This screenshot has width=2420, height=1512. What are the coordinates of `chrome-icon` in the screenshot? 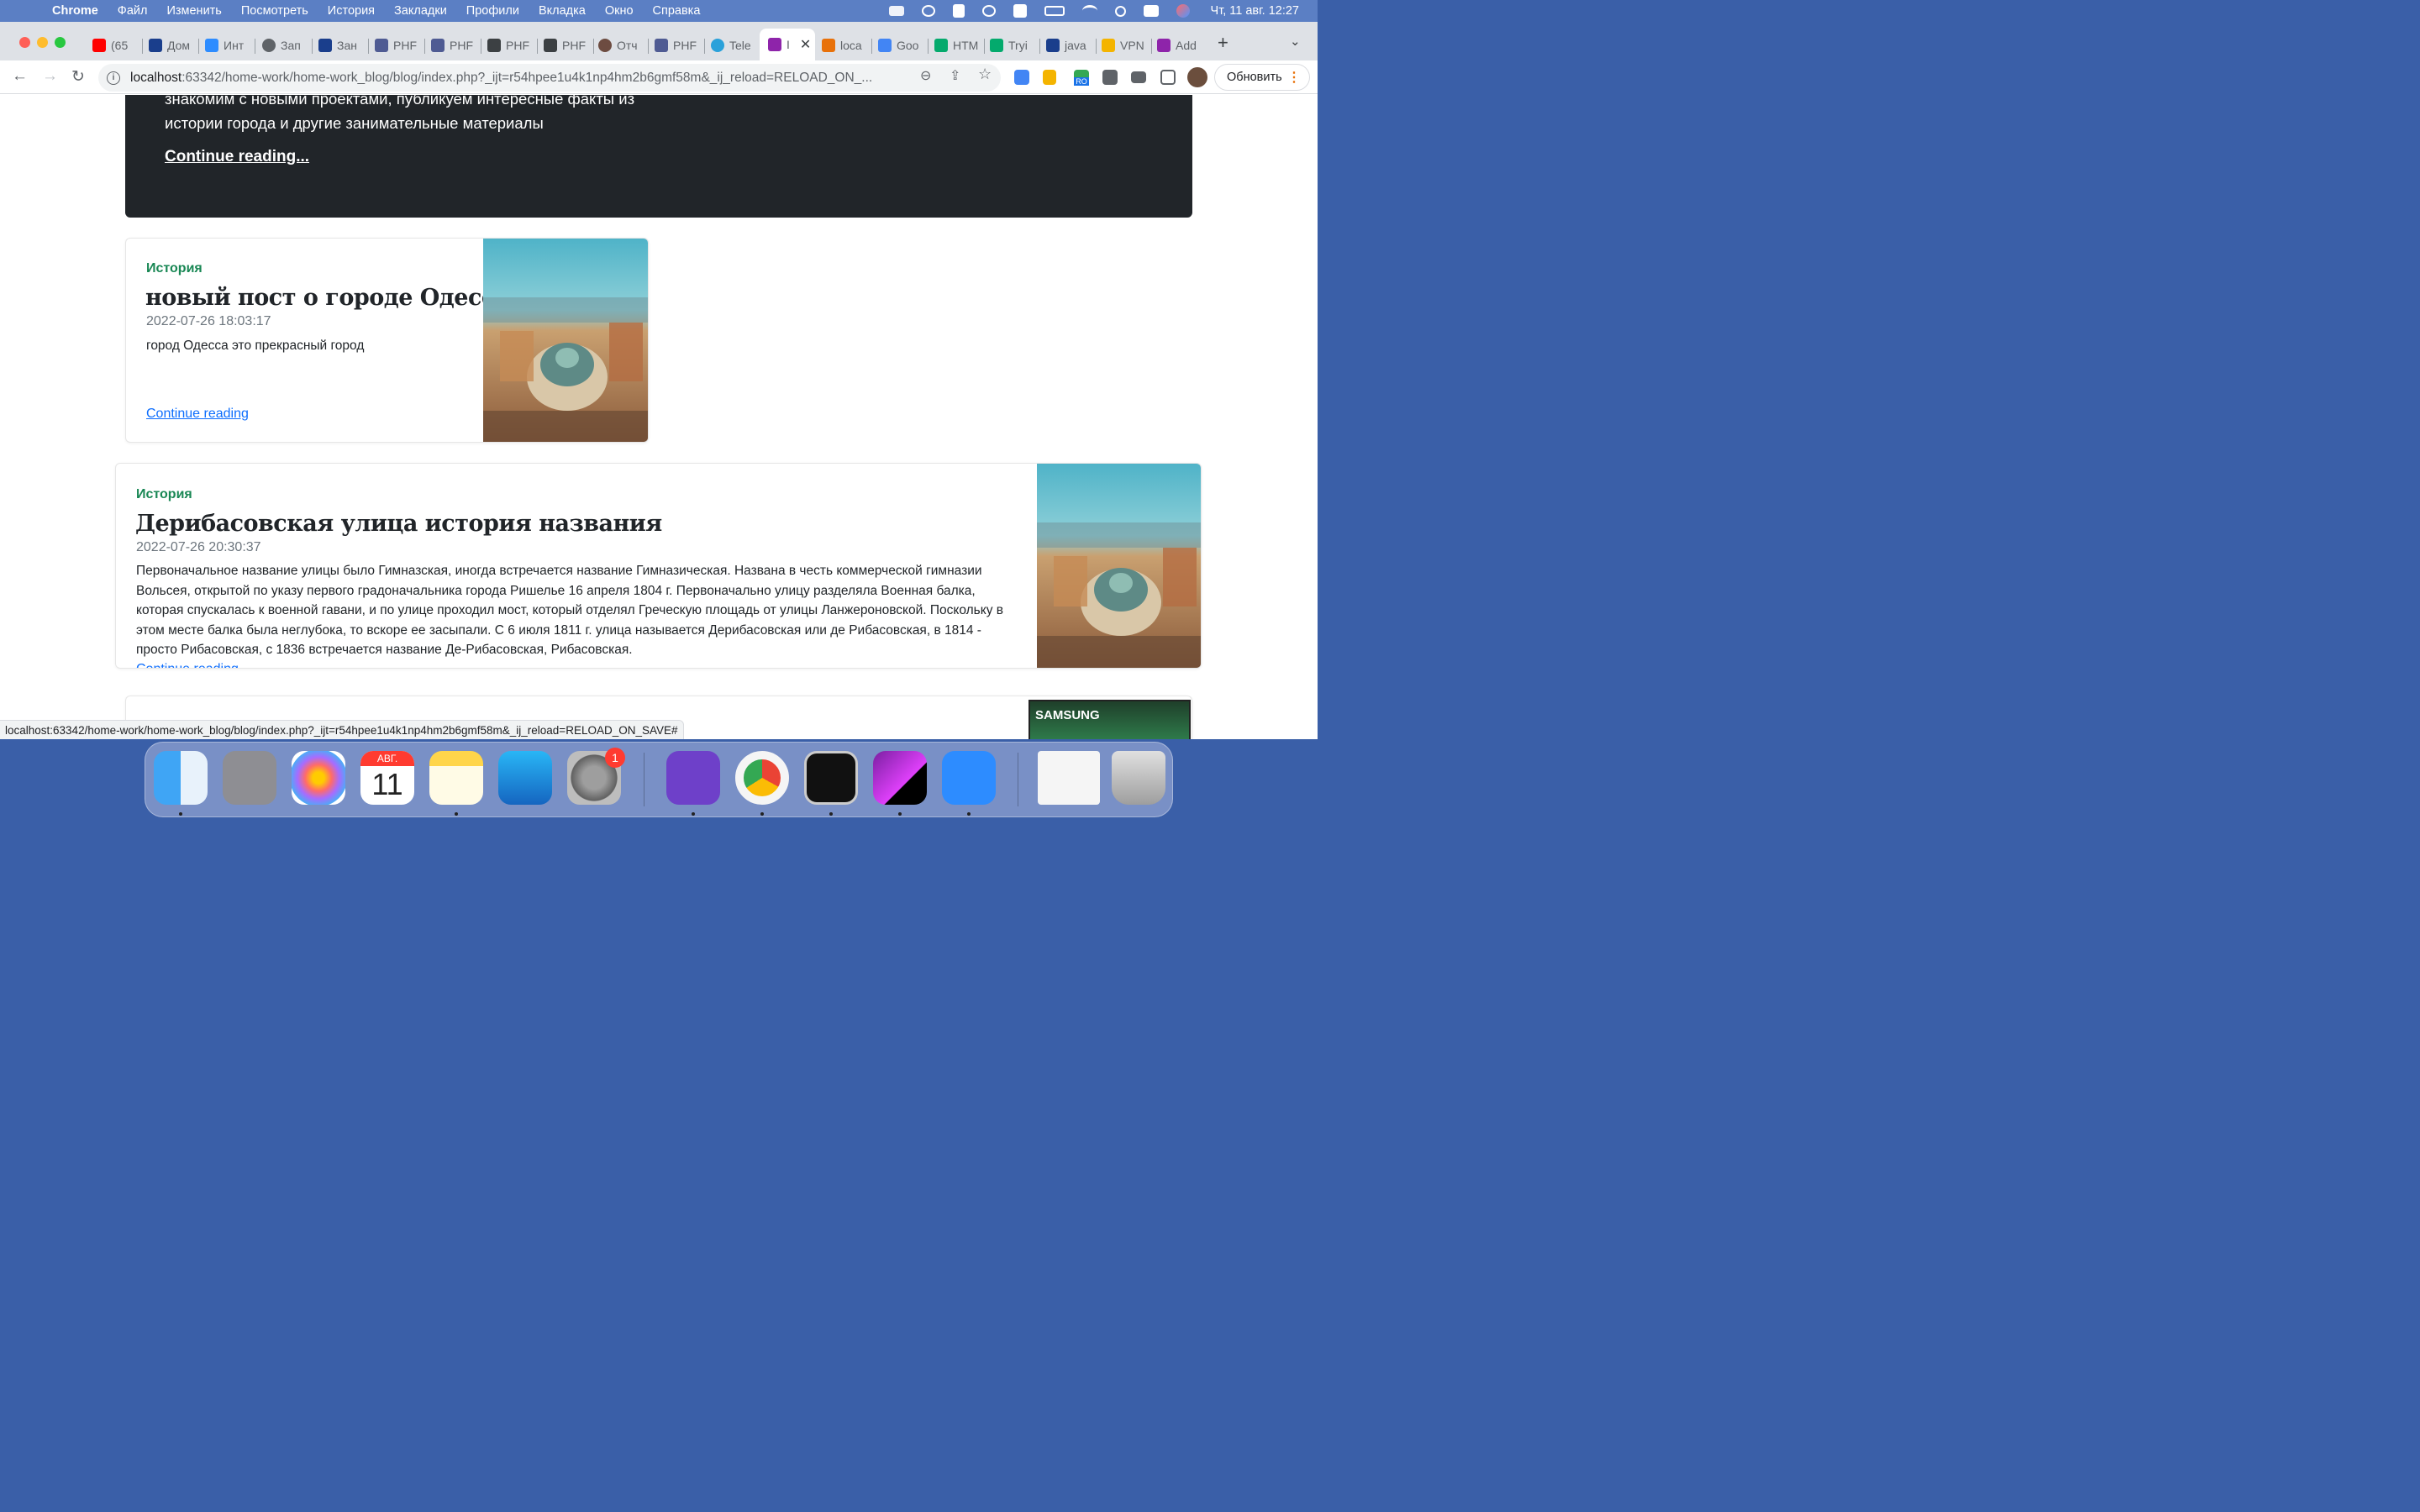 It's located at (762, 778).